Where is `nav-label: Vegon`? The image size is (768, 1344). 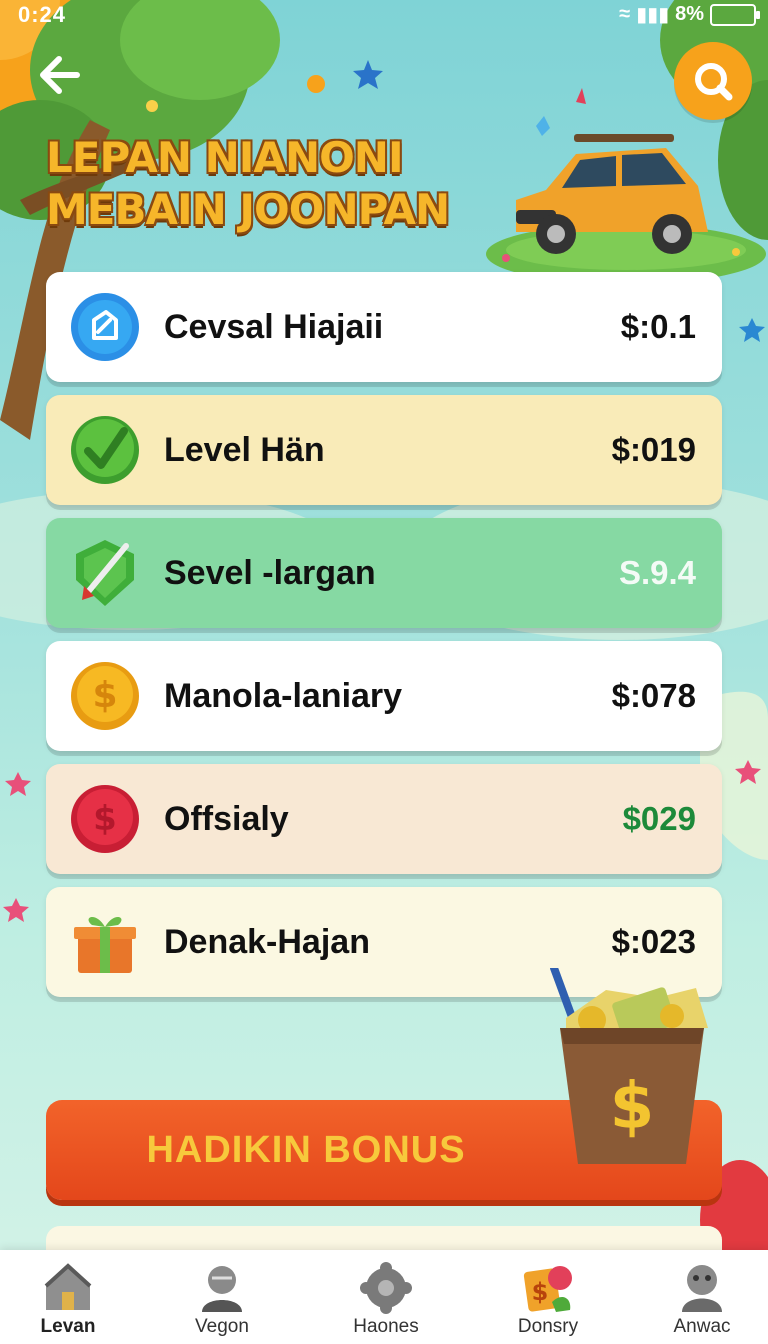
nav-label: Vegon is located at coordinates (222, 1326).